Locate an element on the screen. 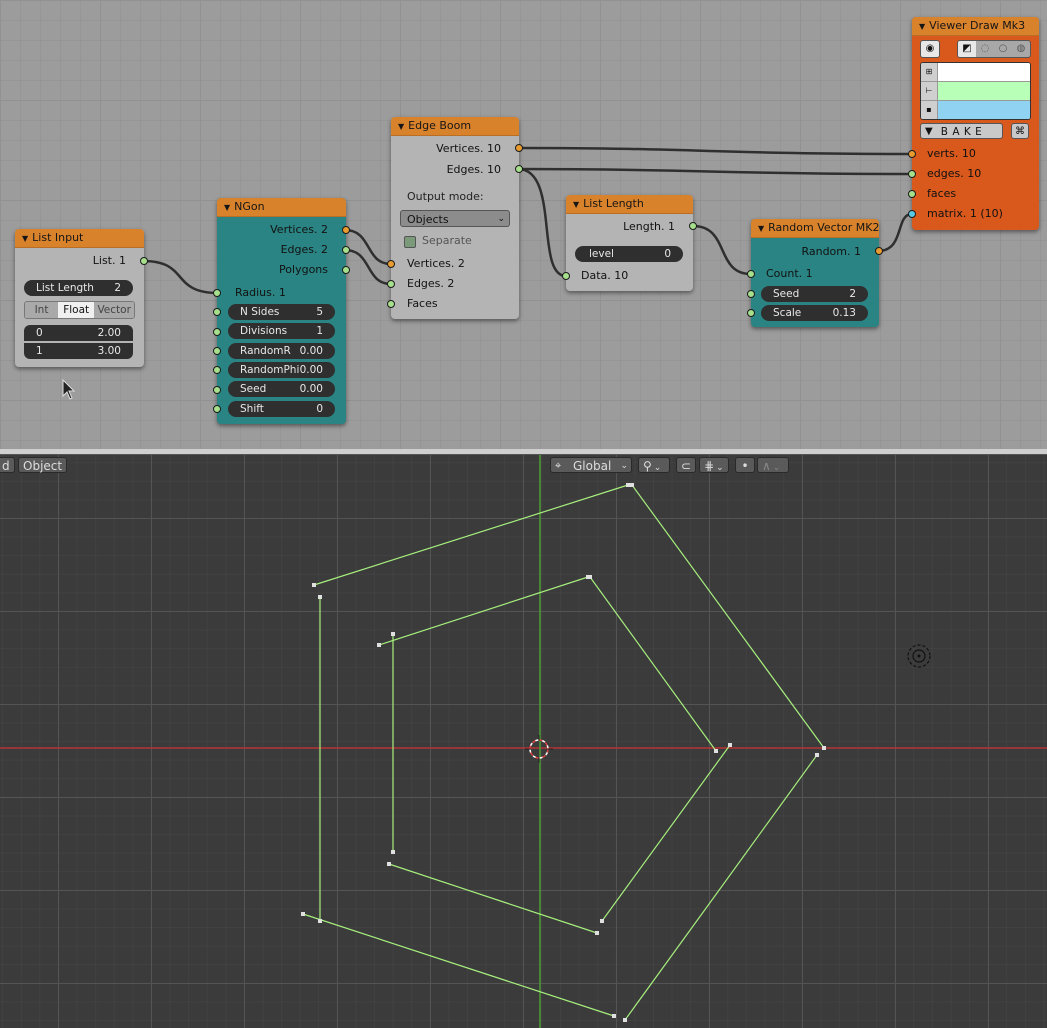 The image size is (1047, 1028). link-random-to-matrix is located at coordinates (895, 232).